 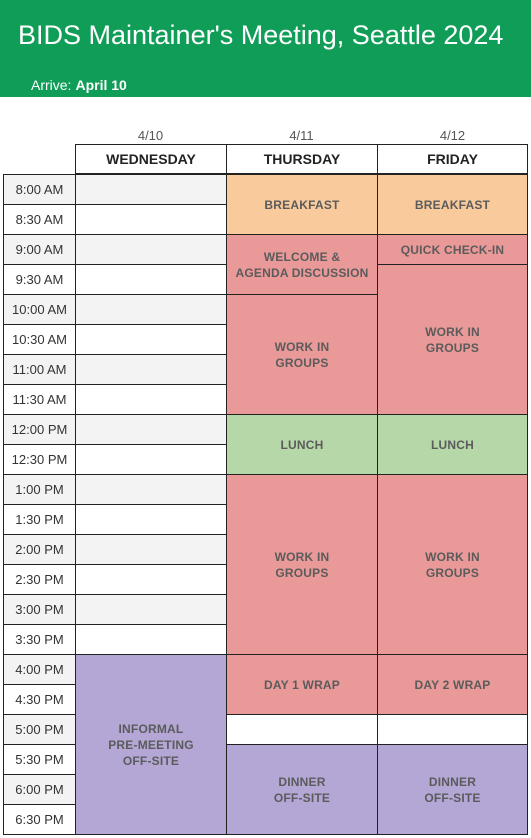 I want to click on event-day-2-wrap: DAY 2 WRAP, so click(x=452, y=685).